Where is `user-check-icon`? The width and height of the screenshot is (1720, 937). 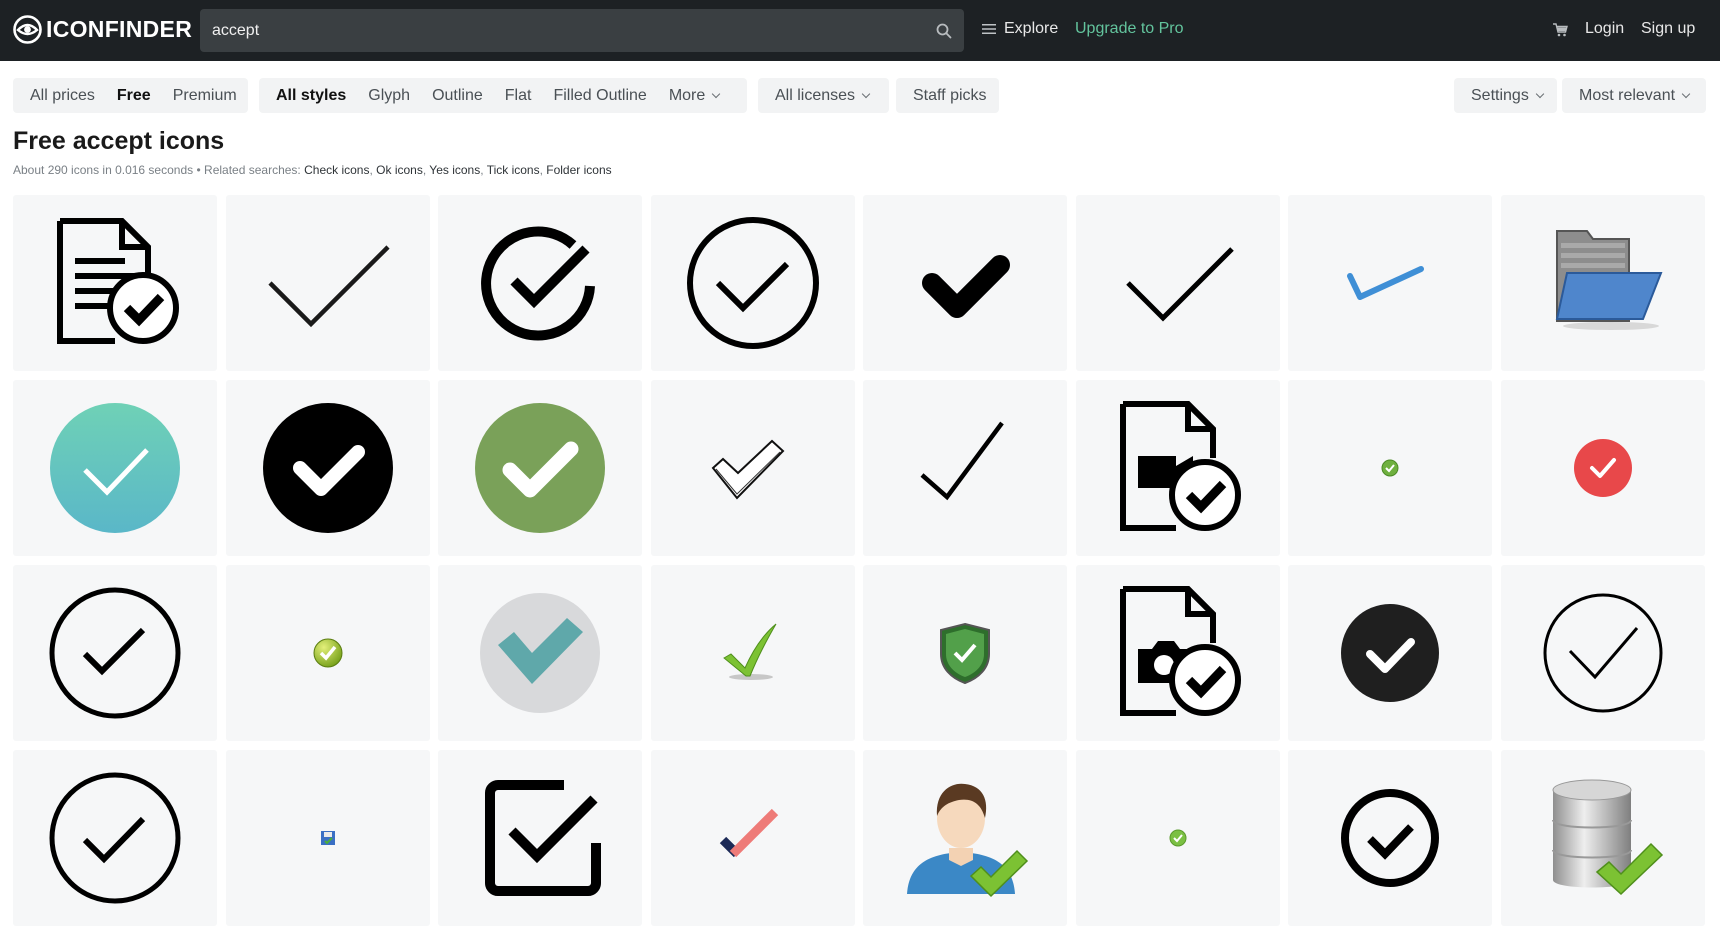 user-check-icon is located at coordinates (968, 840).